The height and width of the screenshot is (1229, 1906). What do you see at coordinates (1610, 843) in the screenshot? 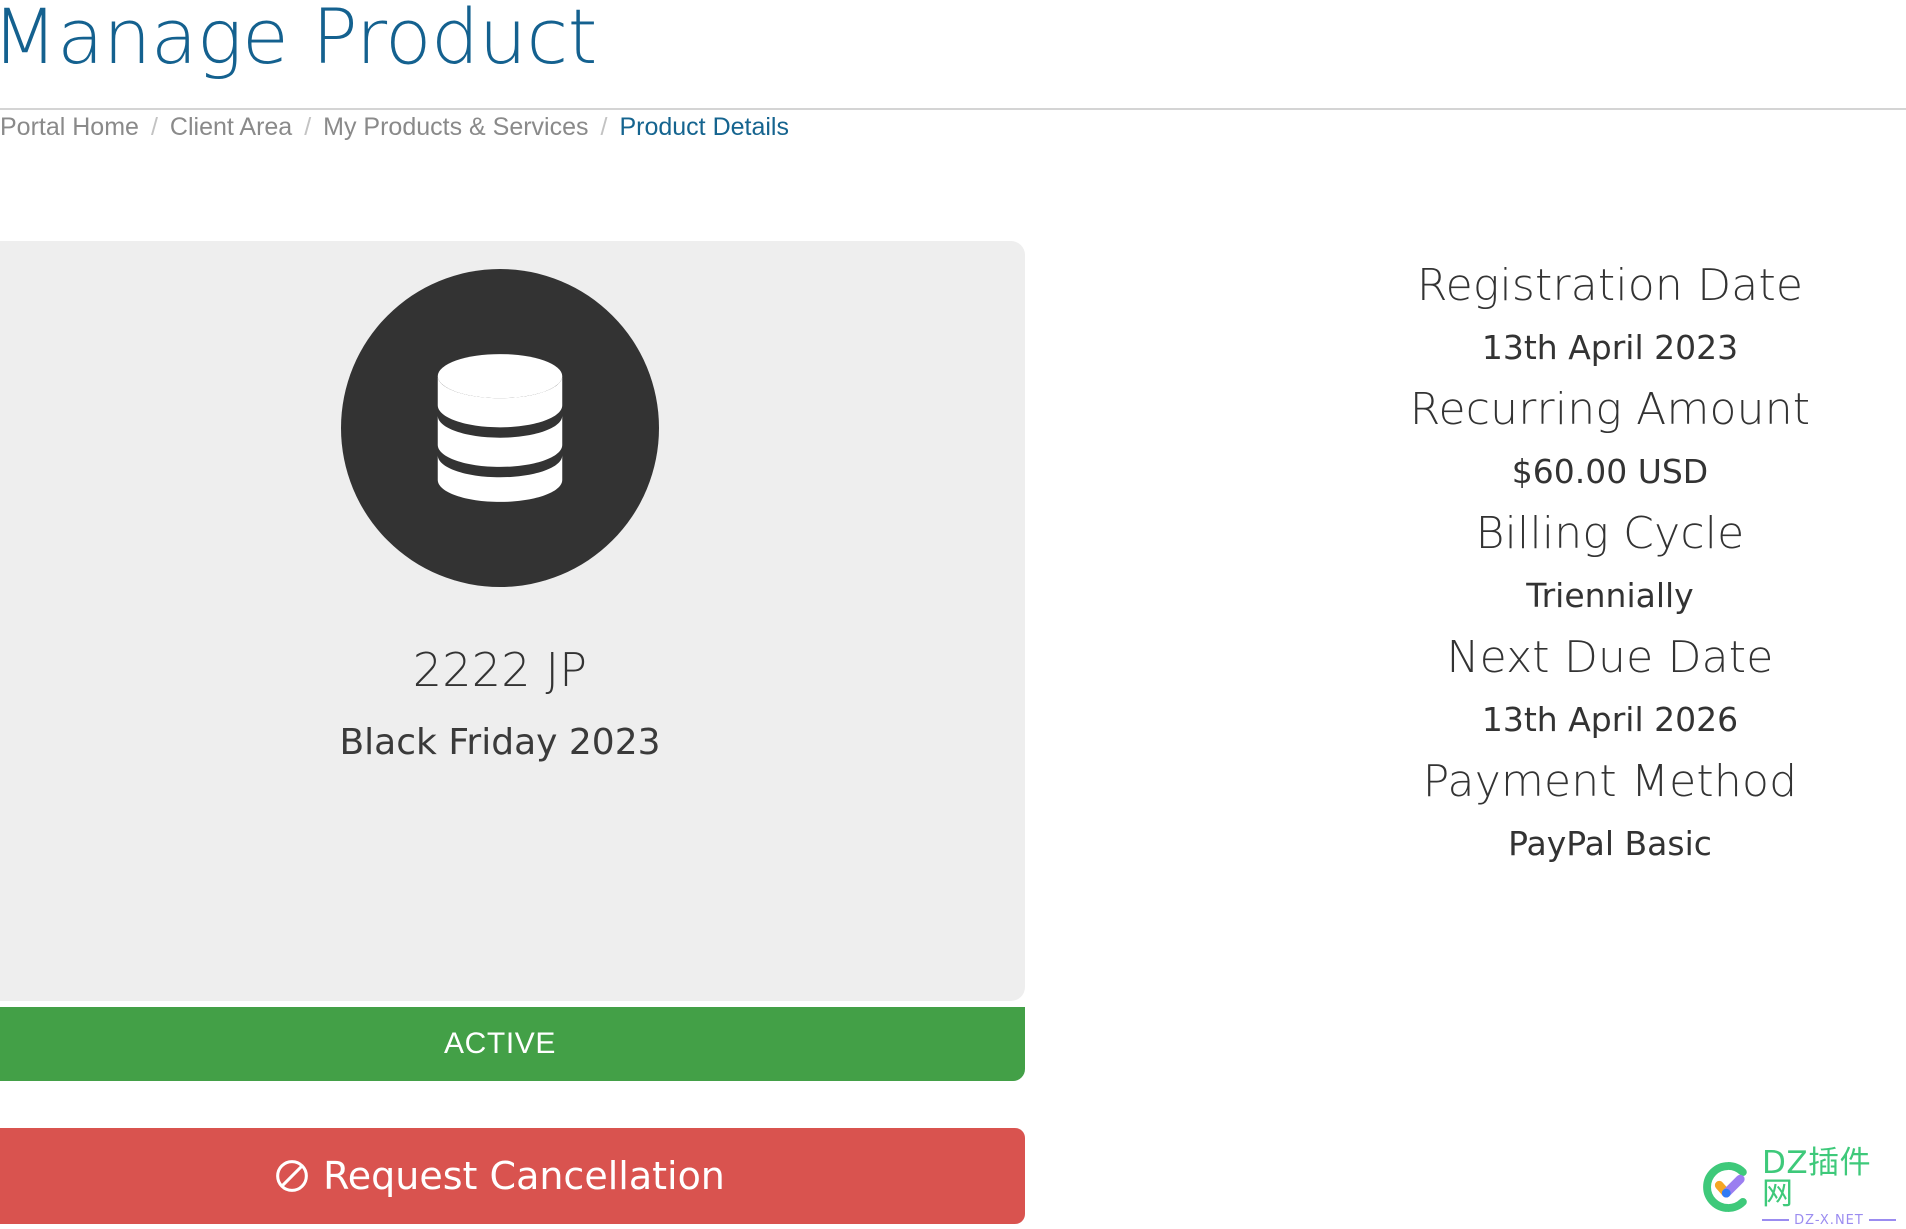
I see `detail-value-payment-method: PayPal Basic` at bounding box center [1610, 843].